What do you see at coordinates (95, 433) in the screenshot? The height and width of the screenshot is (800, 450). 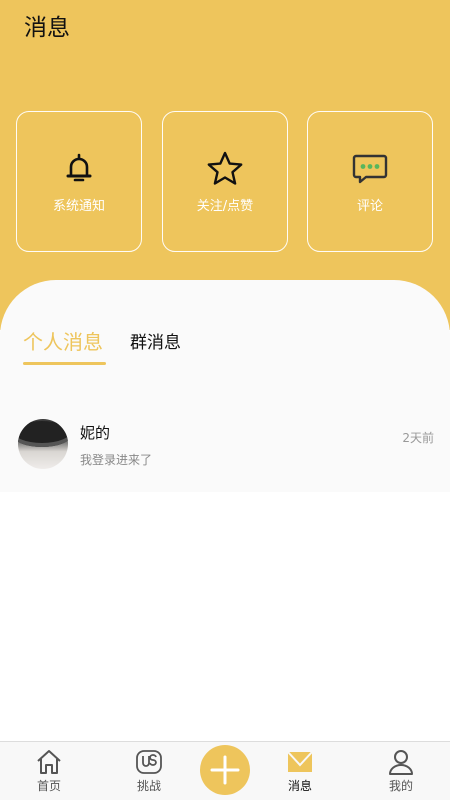 I see `sender-name: 妮的` at bounding box center [95, 433].